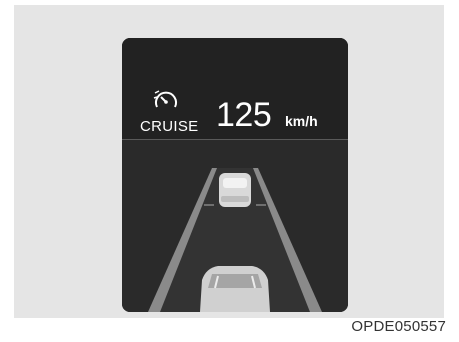  Describe the element at coordinates (235, 289) in the screenshot. I see `own-vehicle-icon` at that location.